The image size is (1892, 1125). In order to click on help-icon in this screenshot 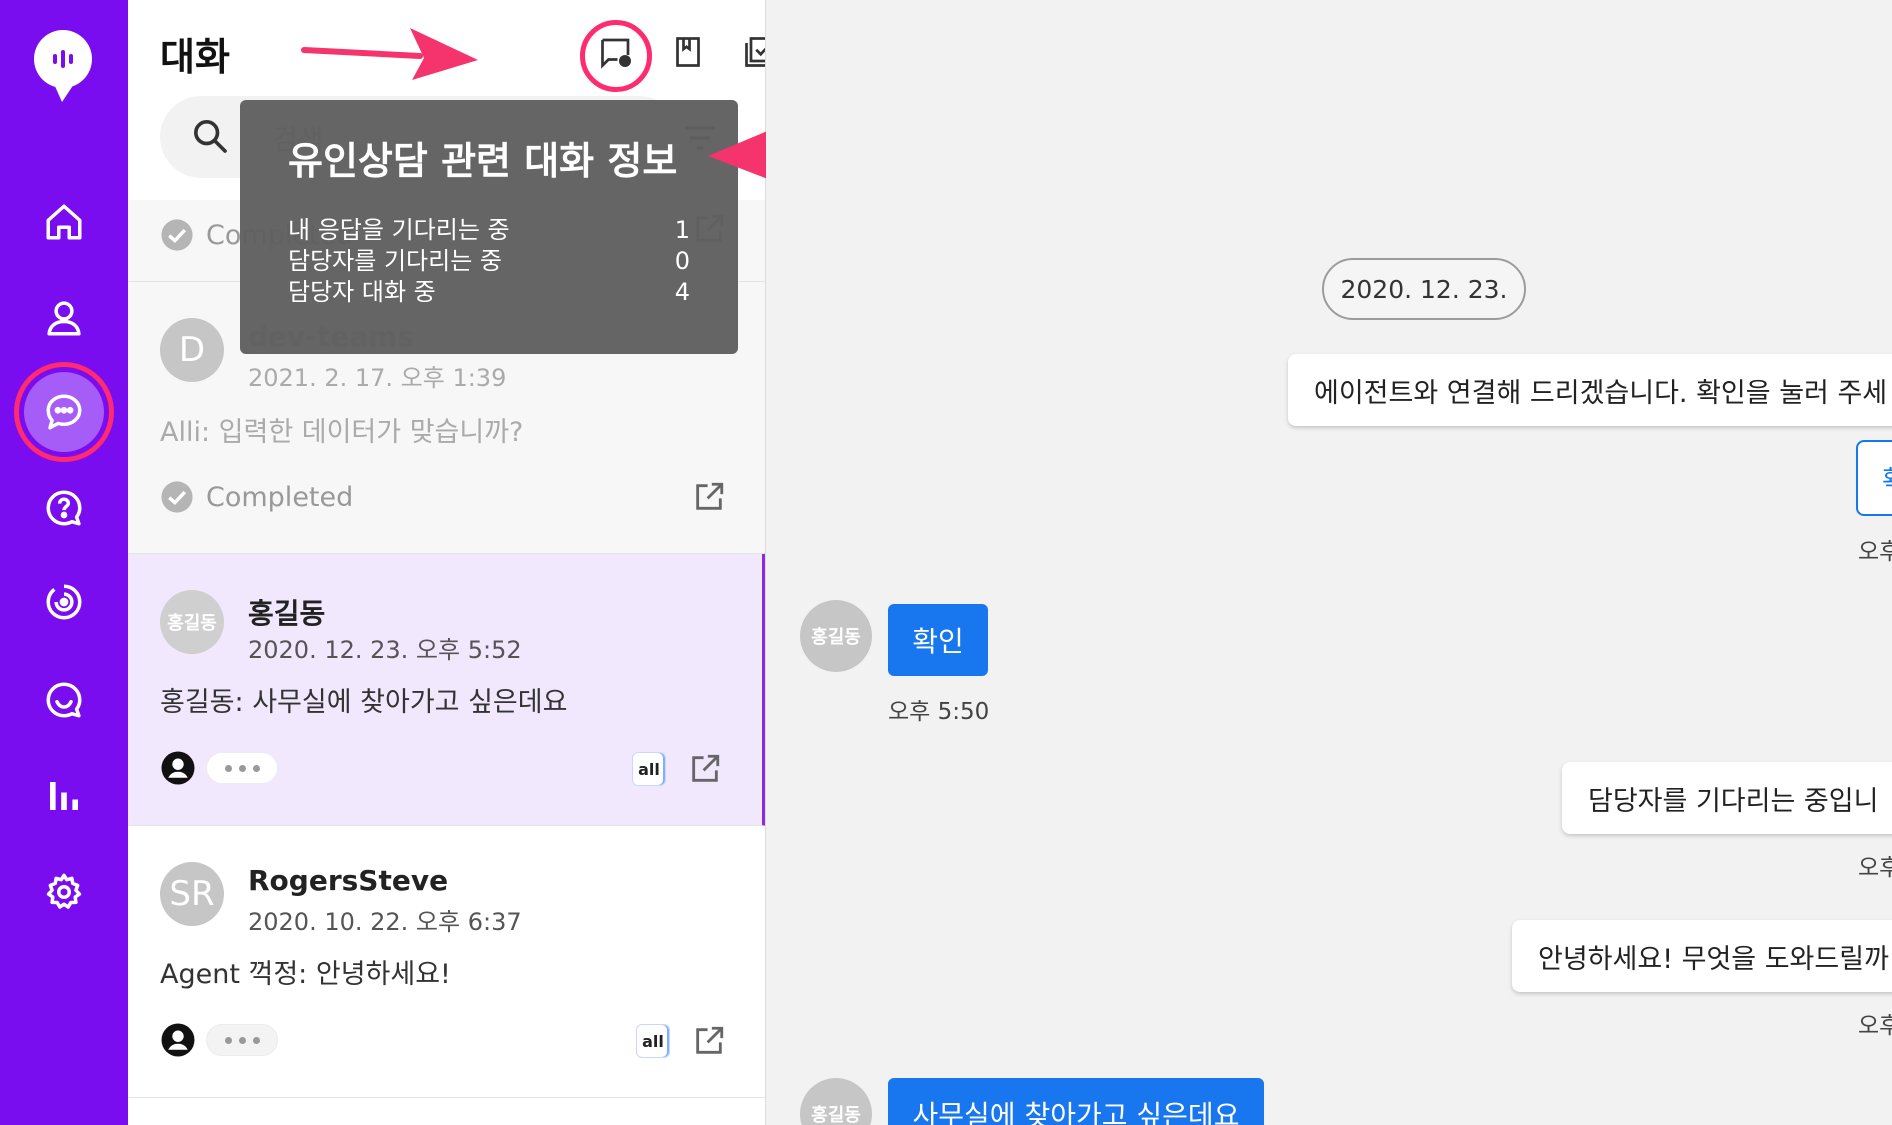, I will do `click(64, 508)`.